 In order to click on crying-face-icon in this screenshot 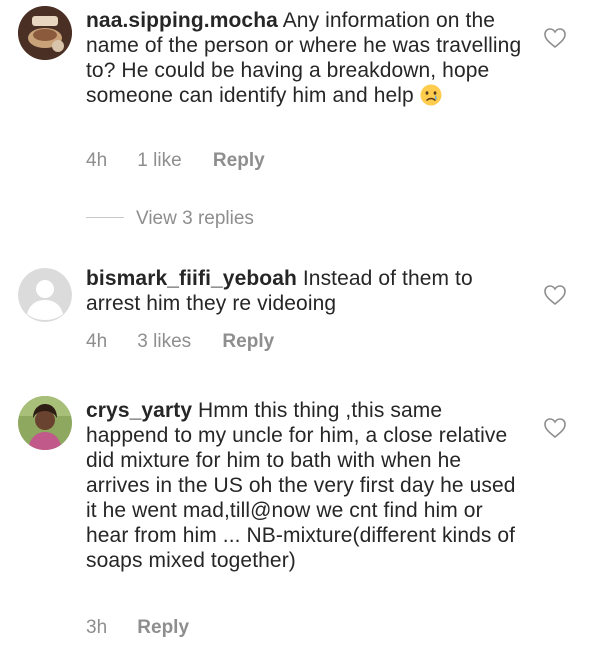, I will do `click(431, 95)`.